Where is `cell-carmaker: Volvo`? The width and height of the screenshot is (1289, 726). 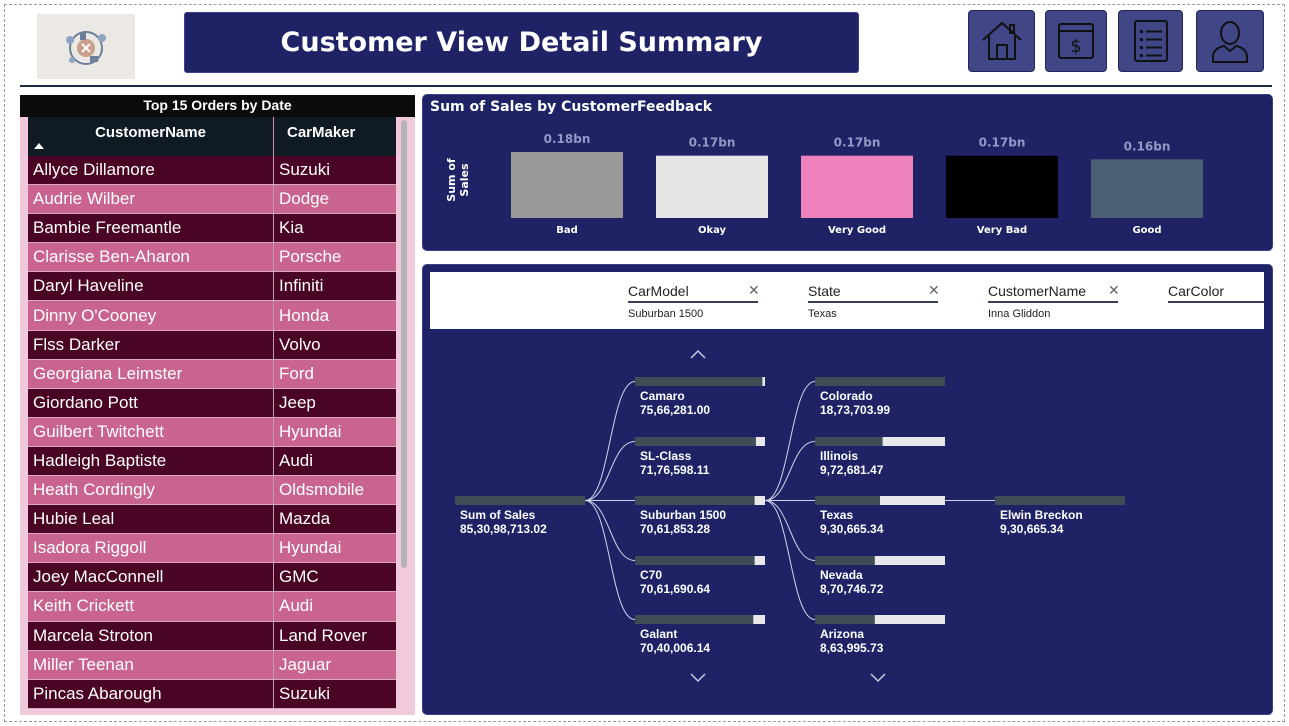 cell-carmaker: Volvo is located at coordinates (300, 344).